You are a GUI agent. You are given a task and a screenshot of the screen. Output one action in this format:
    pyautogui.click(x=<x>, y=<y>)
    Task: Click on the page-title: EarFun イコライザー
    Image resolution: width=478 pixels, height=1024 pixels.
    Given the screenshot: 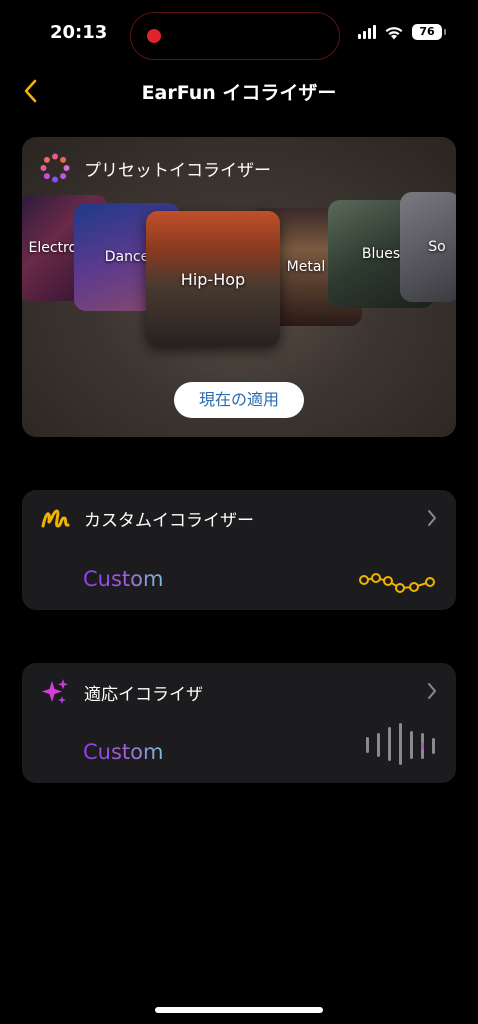 What is the action you would take?
    pyautogui.click(x=239, y=93)
    